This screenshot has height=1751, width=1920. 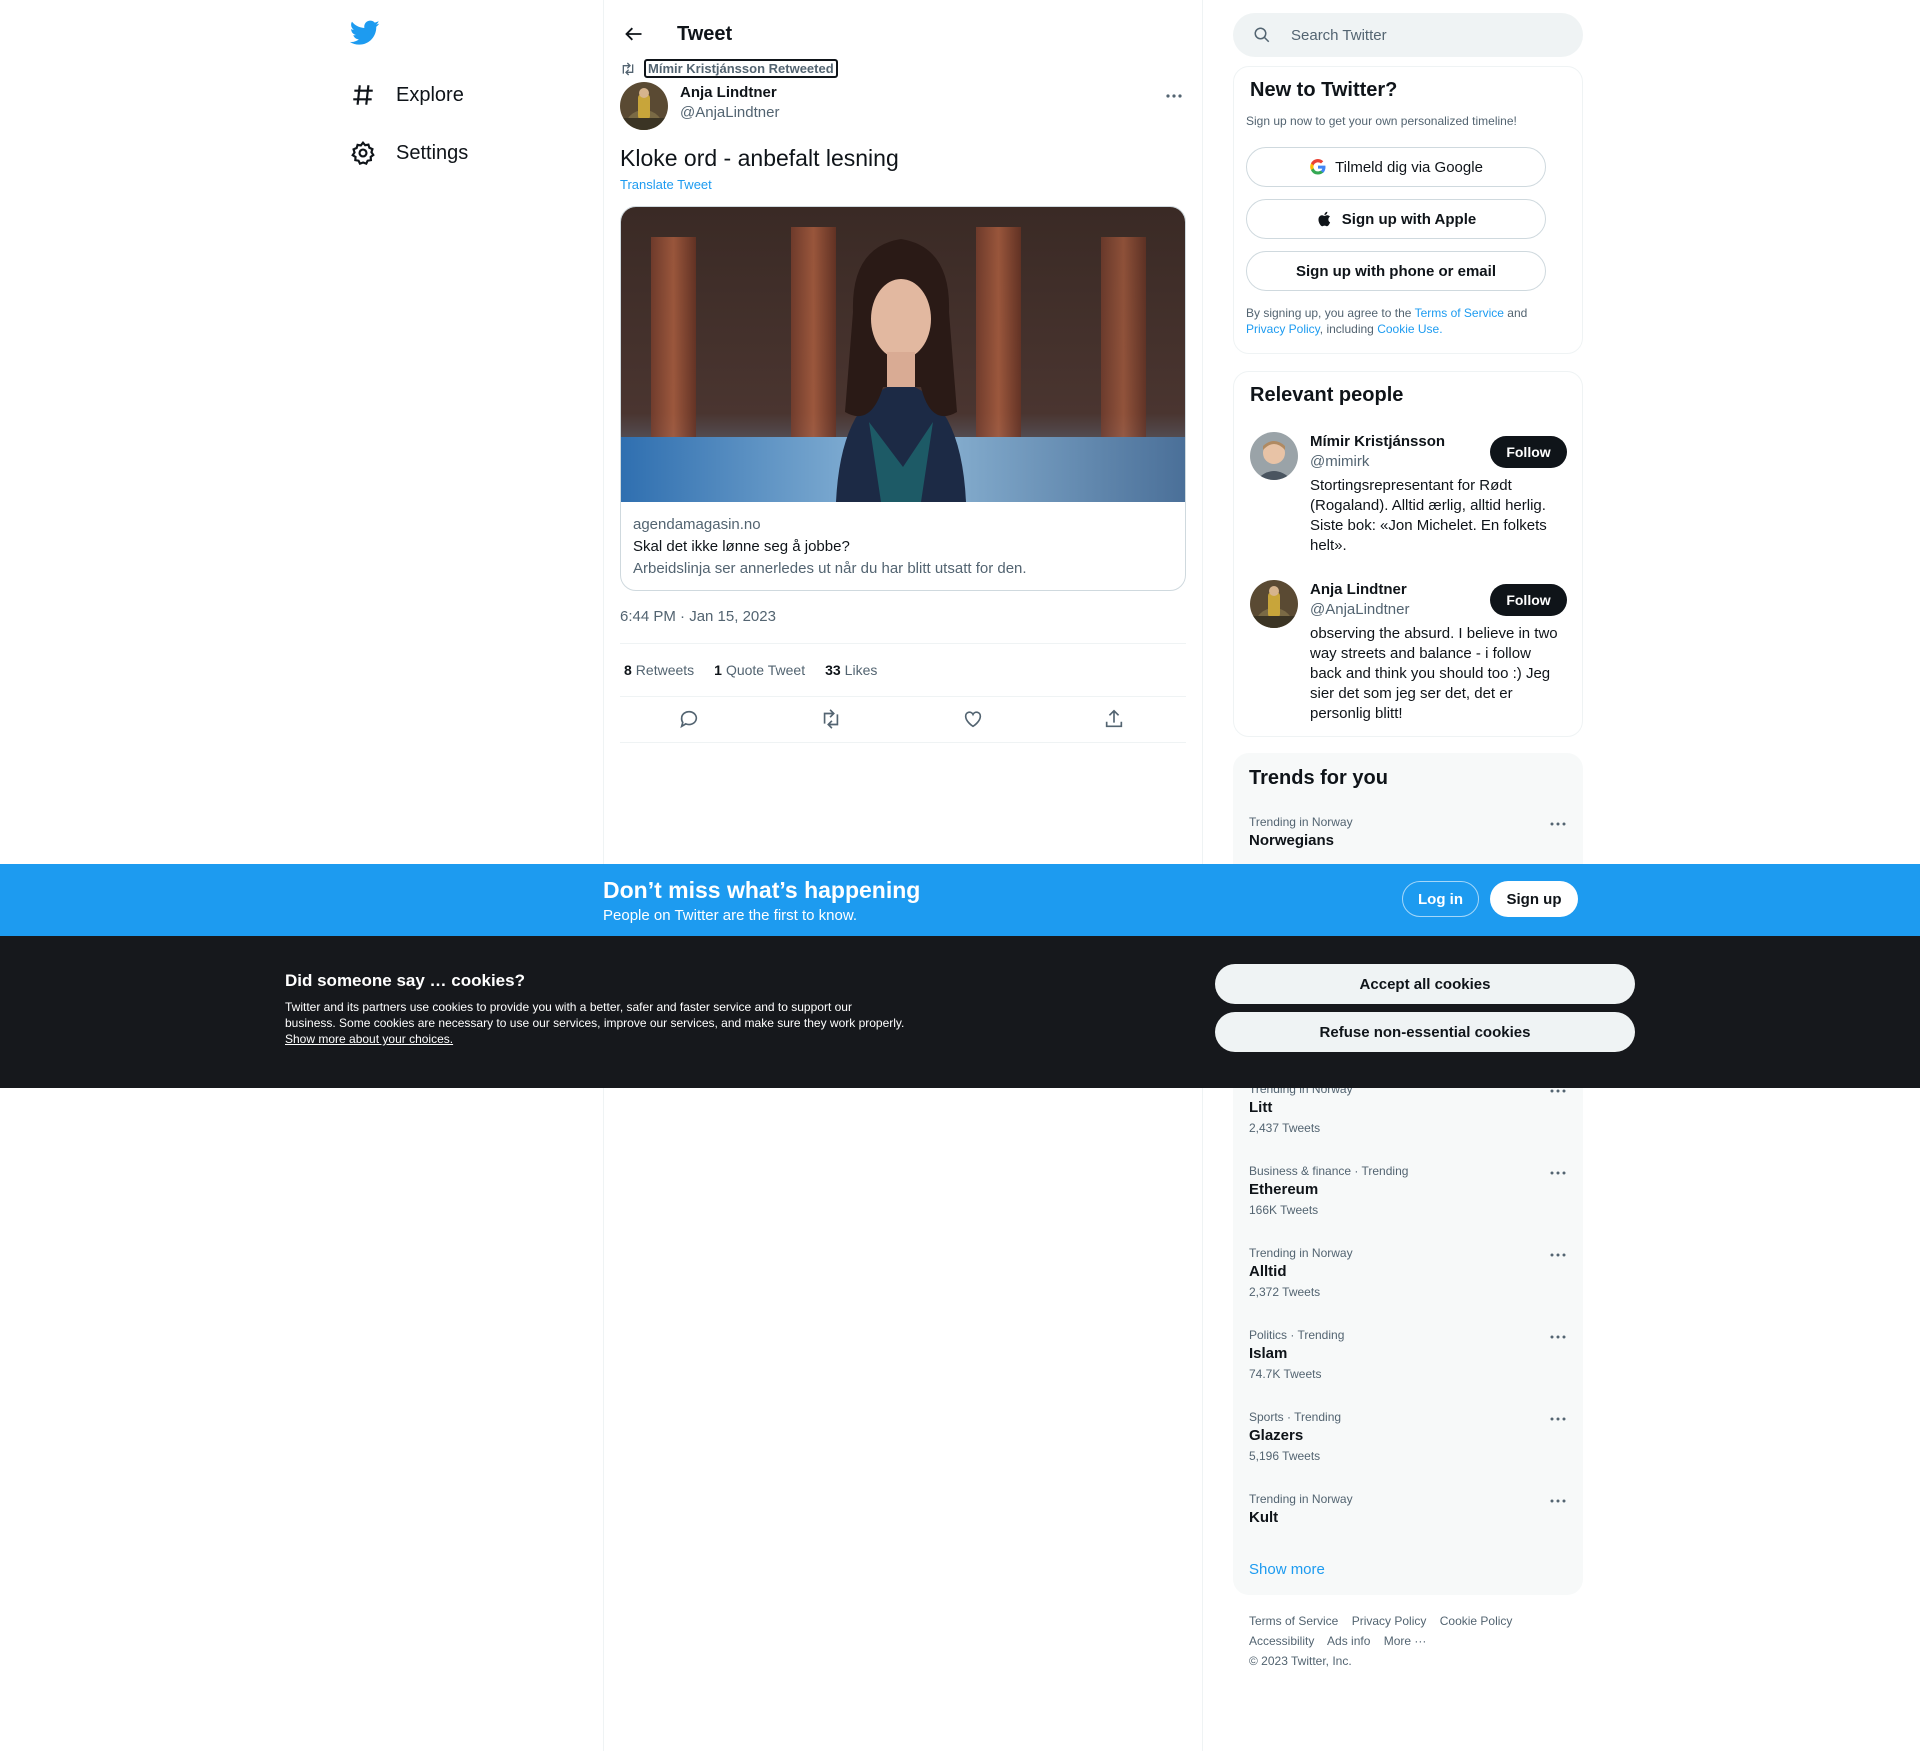 I want to click on trend-item: Sports · Trending Glazers 5,196 Tweets, so click(x=1408, y=1436).